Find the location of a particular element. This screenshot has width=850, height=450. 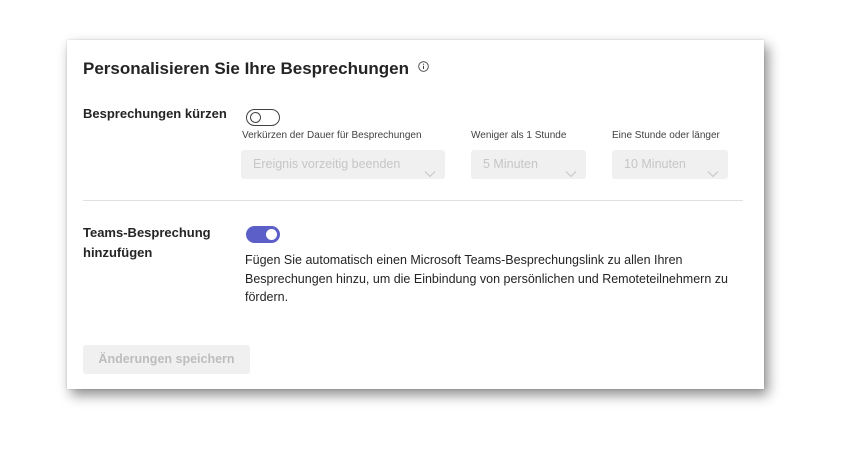

teams-meeting-label: Teams-Besprechung hinzufügen is located at coordinates (147, 243).